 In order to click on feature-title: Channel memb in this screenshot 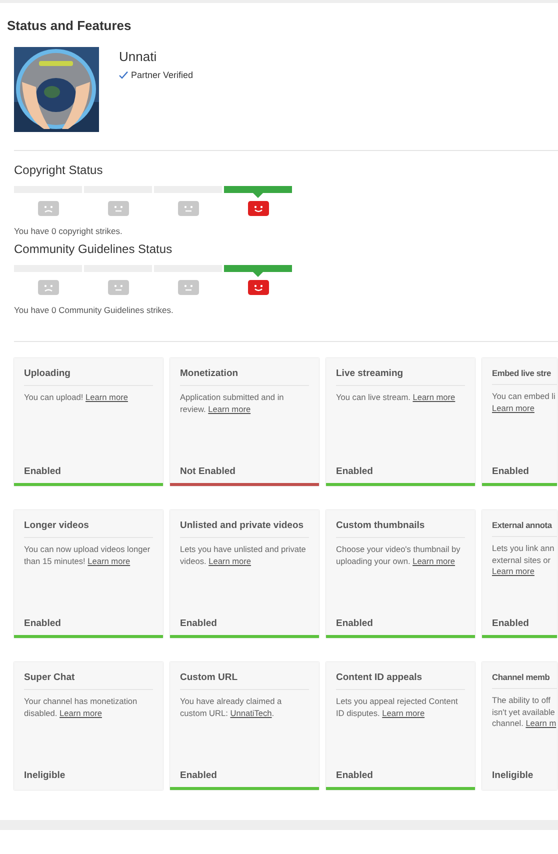, I will do `click(524, 680)`.